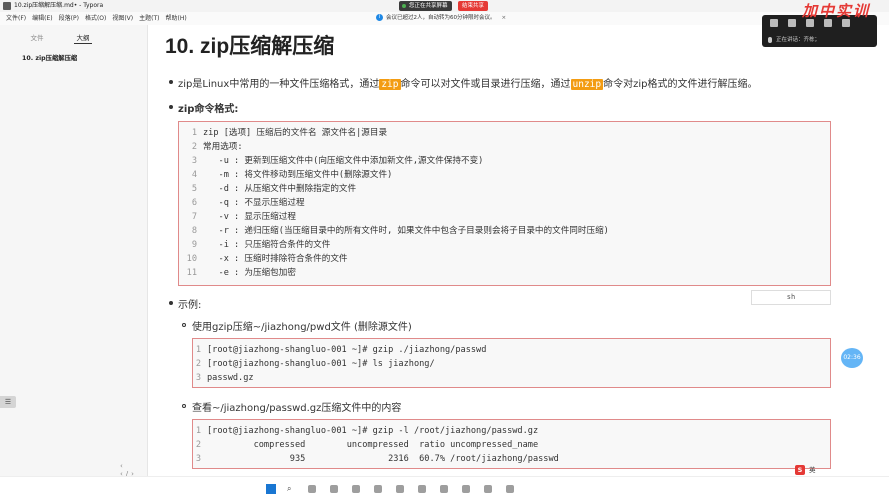 Image resolution: width=889 pixels, height=500 pixels. What do you see at coordinates (250, 46) in the screenshot?
I see `page-title: 10. zip压缩解压缩` at bounding box center [250, 46].